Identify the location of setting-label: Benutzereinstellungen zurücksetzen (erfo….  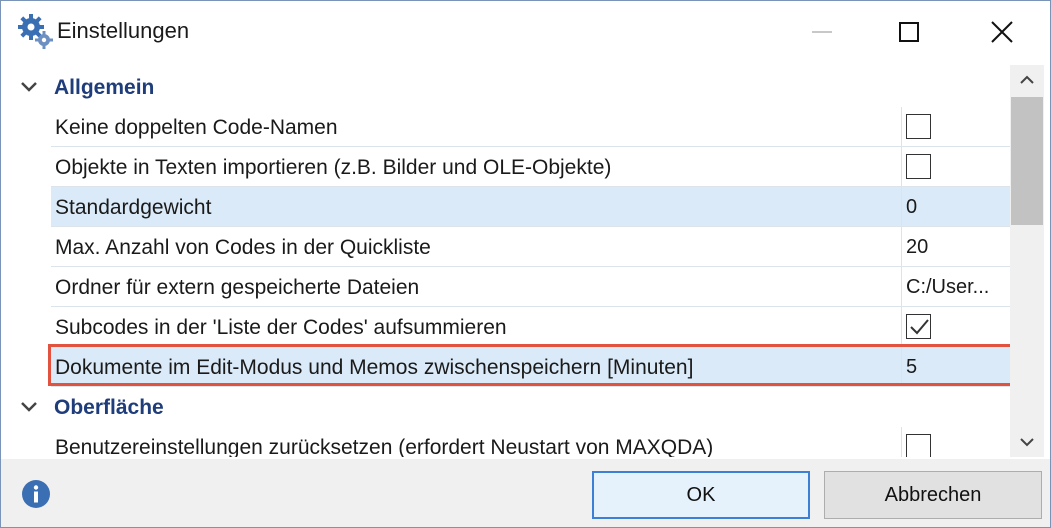
(384, 446).